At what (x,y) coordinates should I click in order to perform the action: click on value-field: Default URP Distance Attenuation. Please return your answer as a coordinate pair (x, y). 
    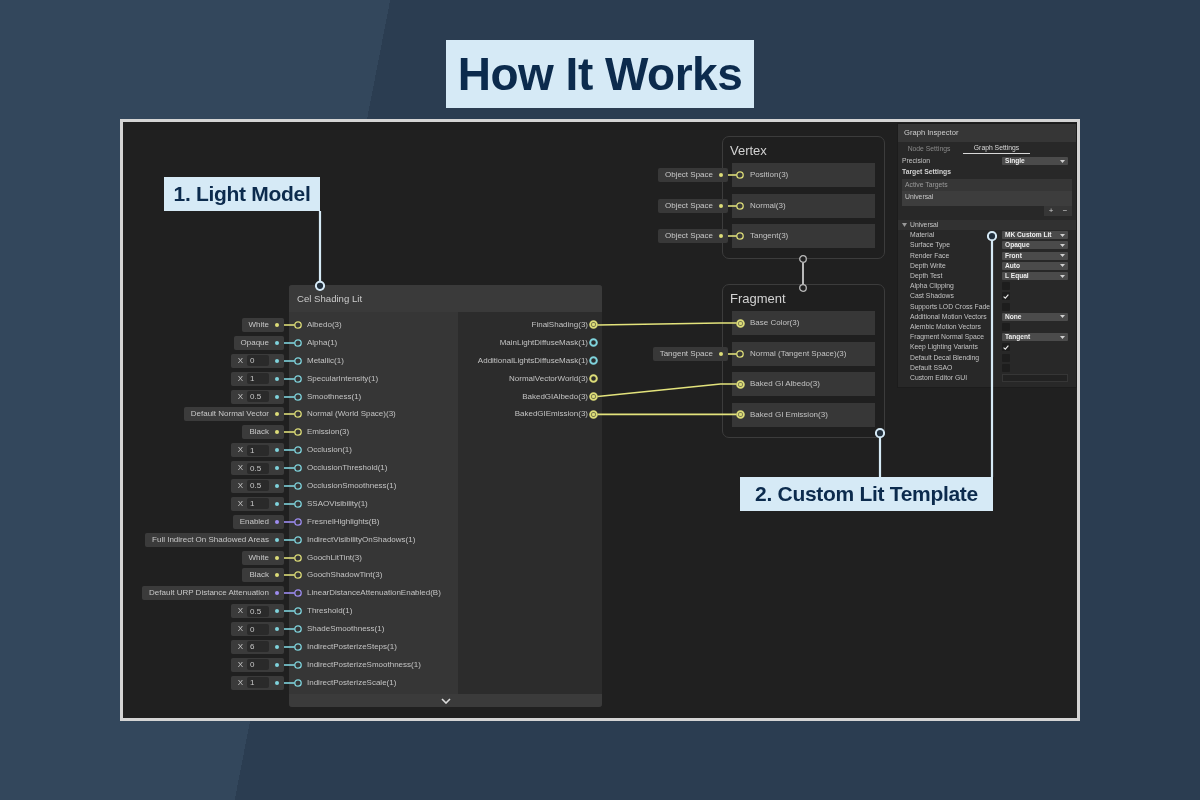
    Looking at the image, I should click on (213, 593).